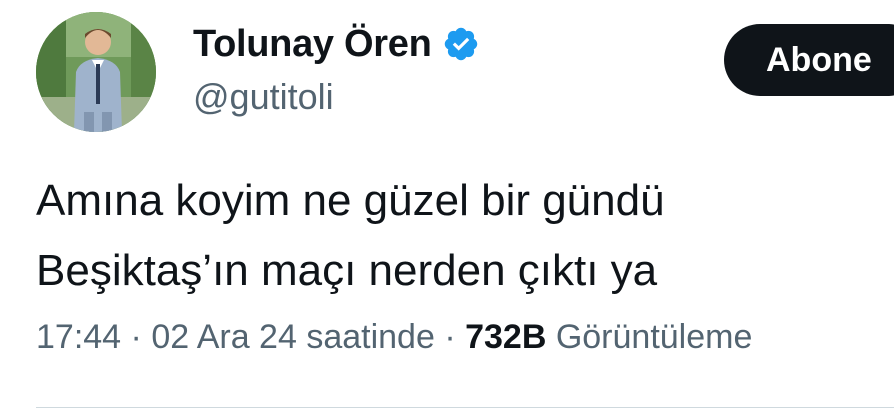 This screenshot has width=894, height=414. I want to click on tweet-text-line: Beşiktaş’ın maçı nerden çıktı ya, so click(347, 270).